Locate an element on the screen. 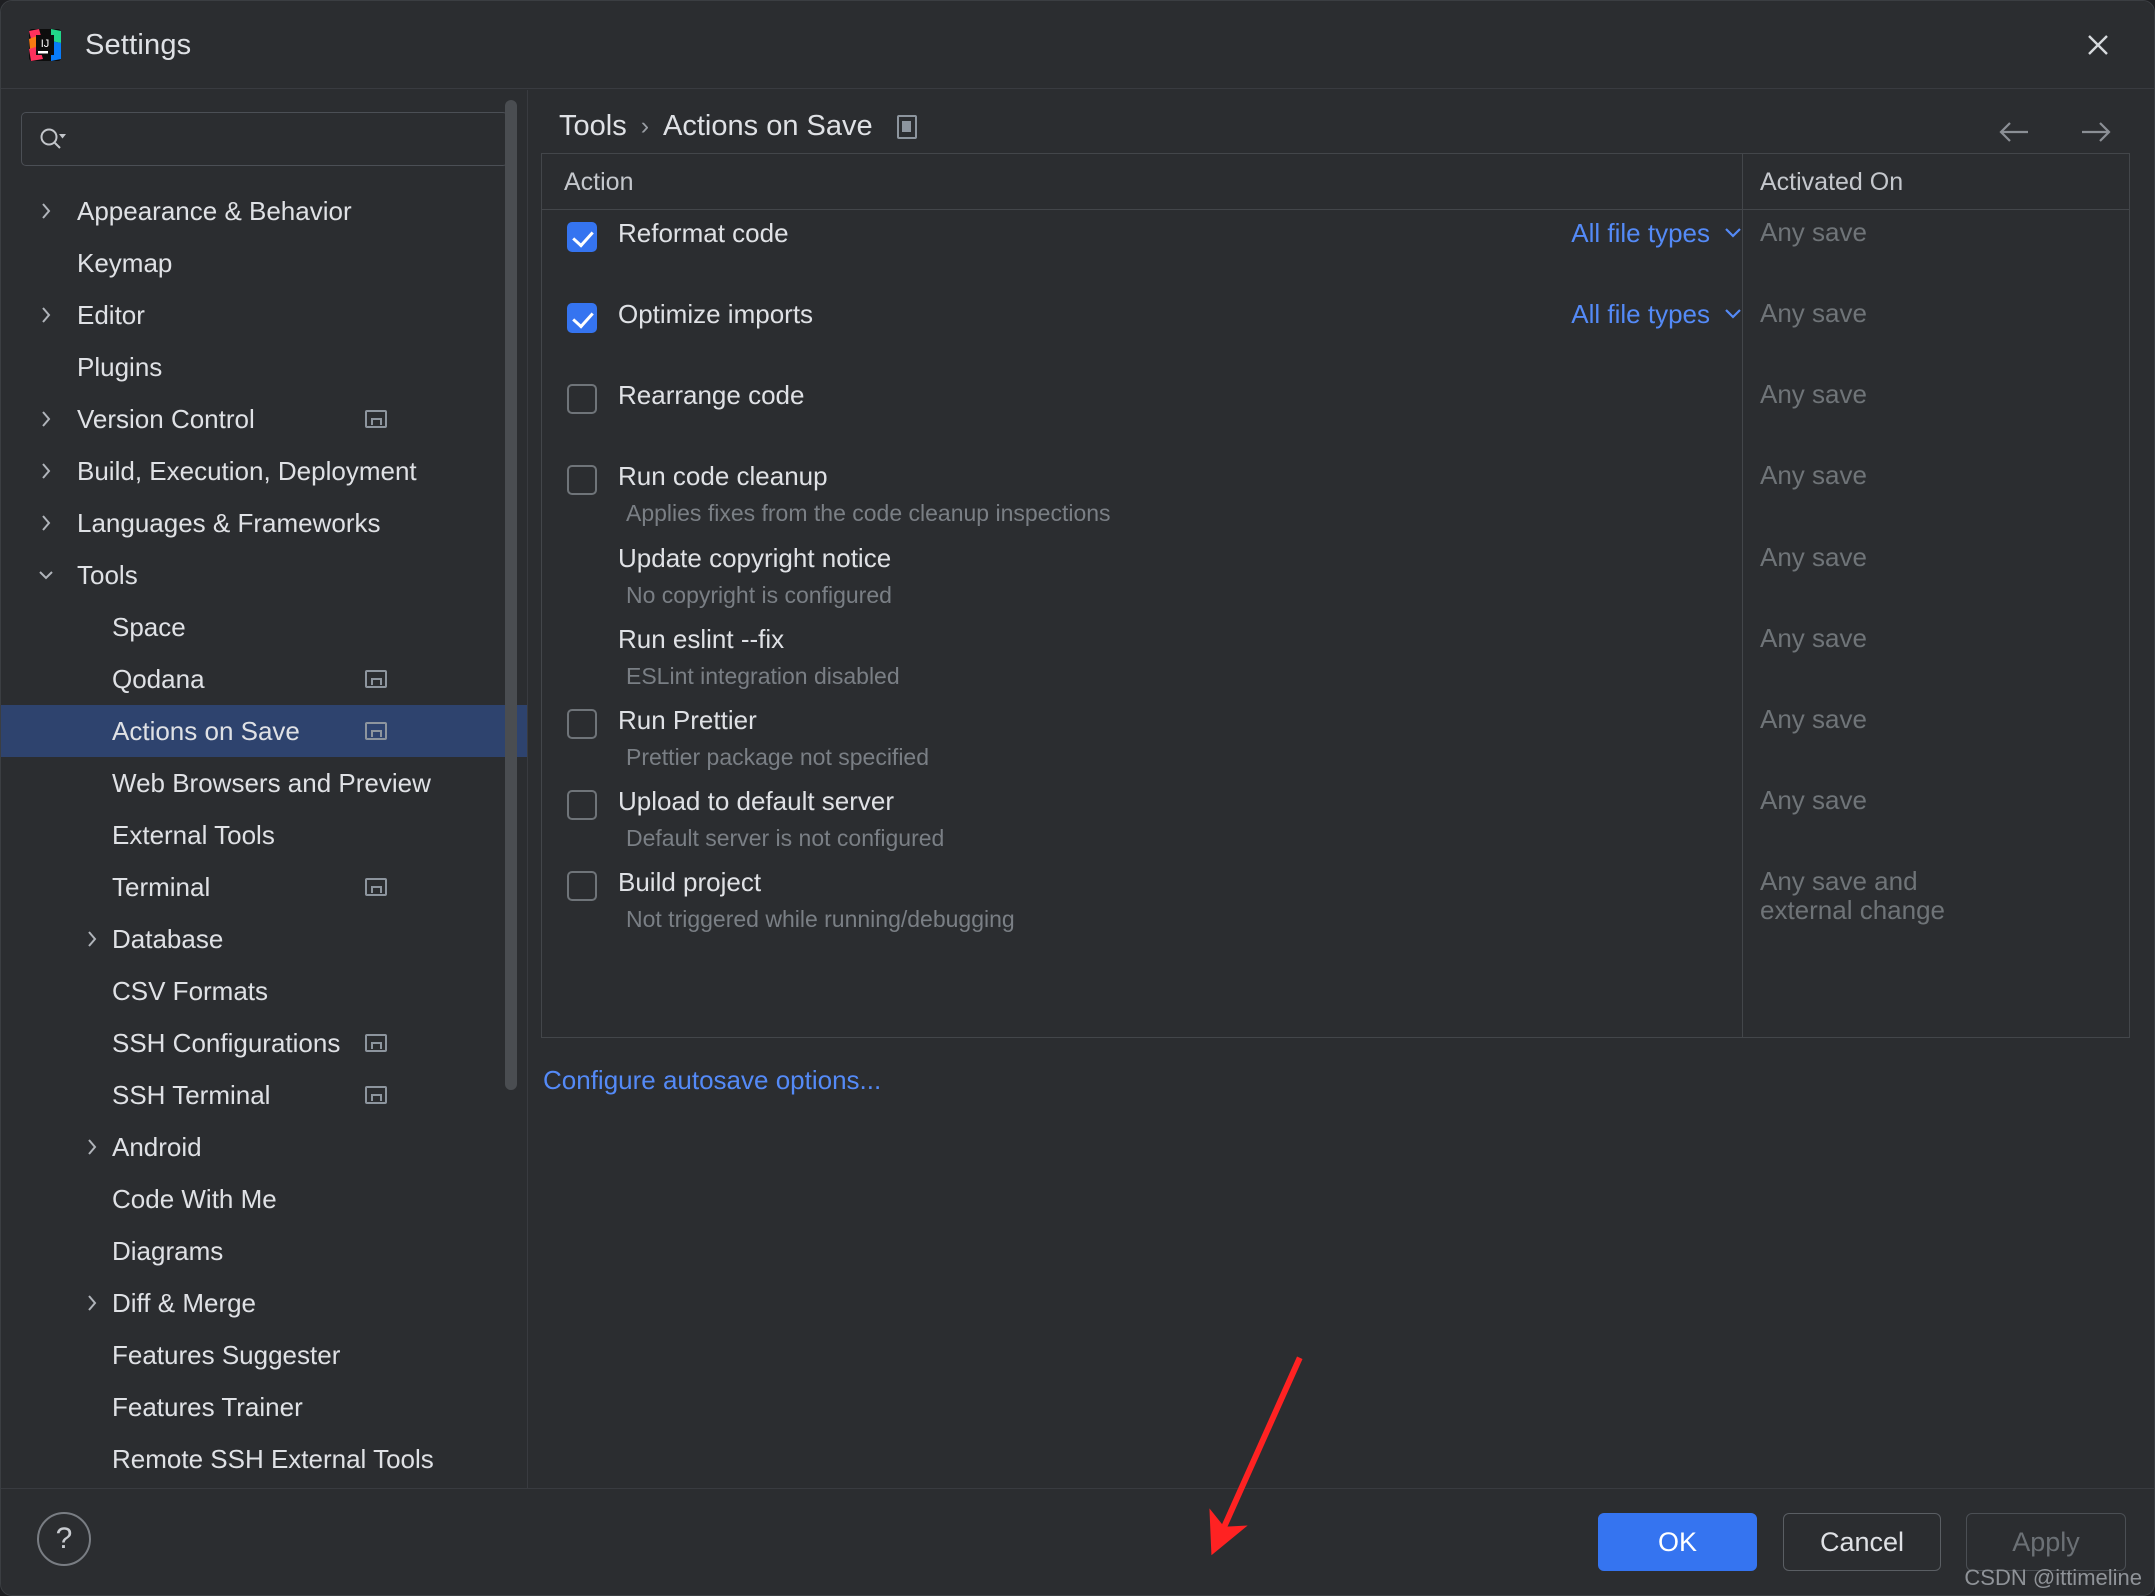 The image size is (2155, 1596). row-title: Run Prettier is located at coordinates (687, 720).